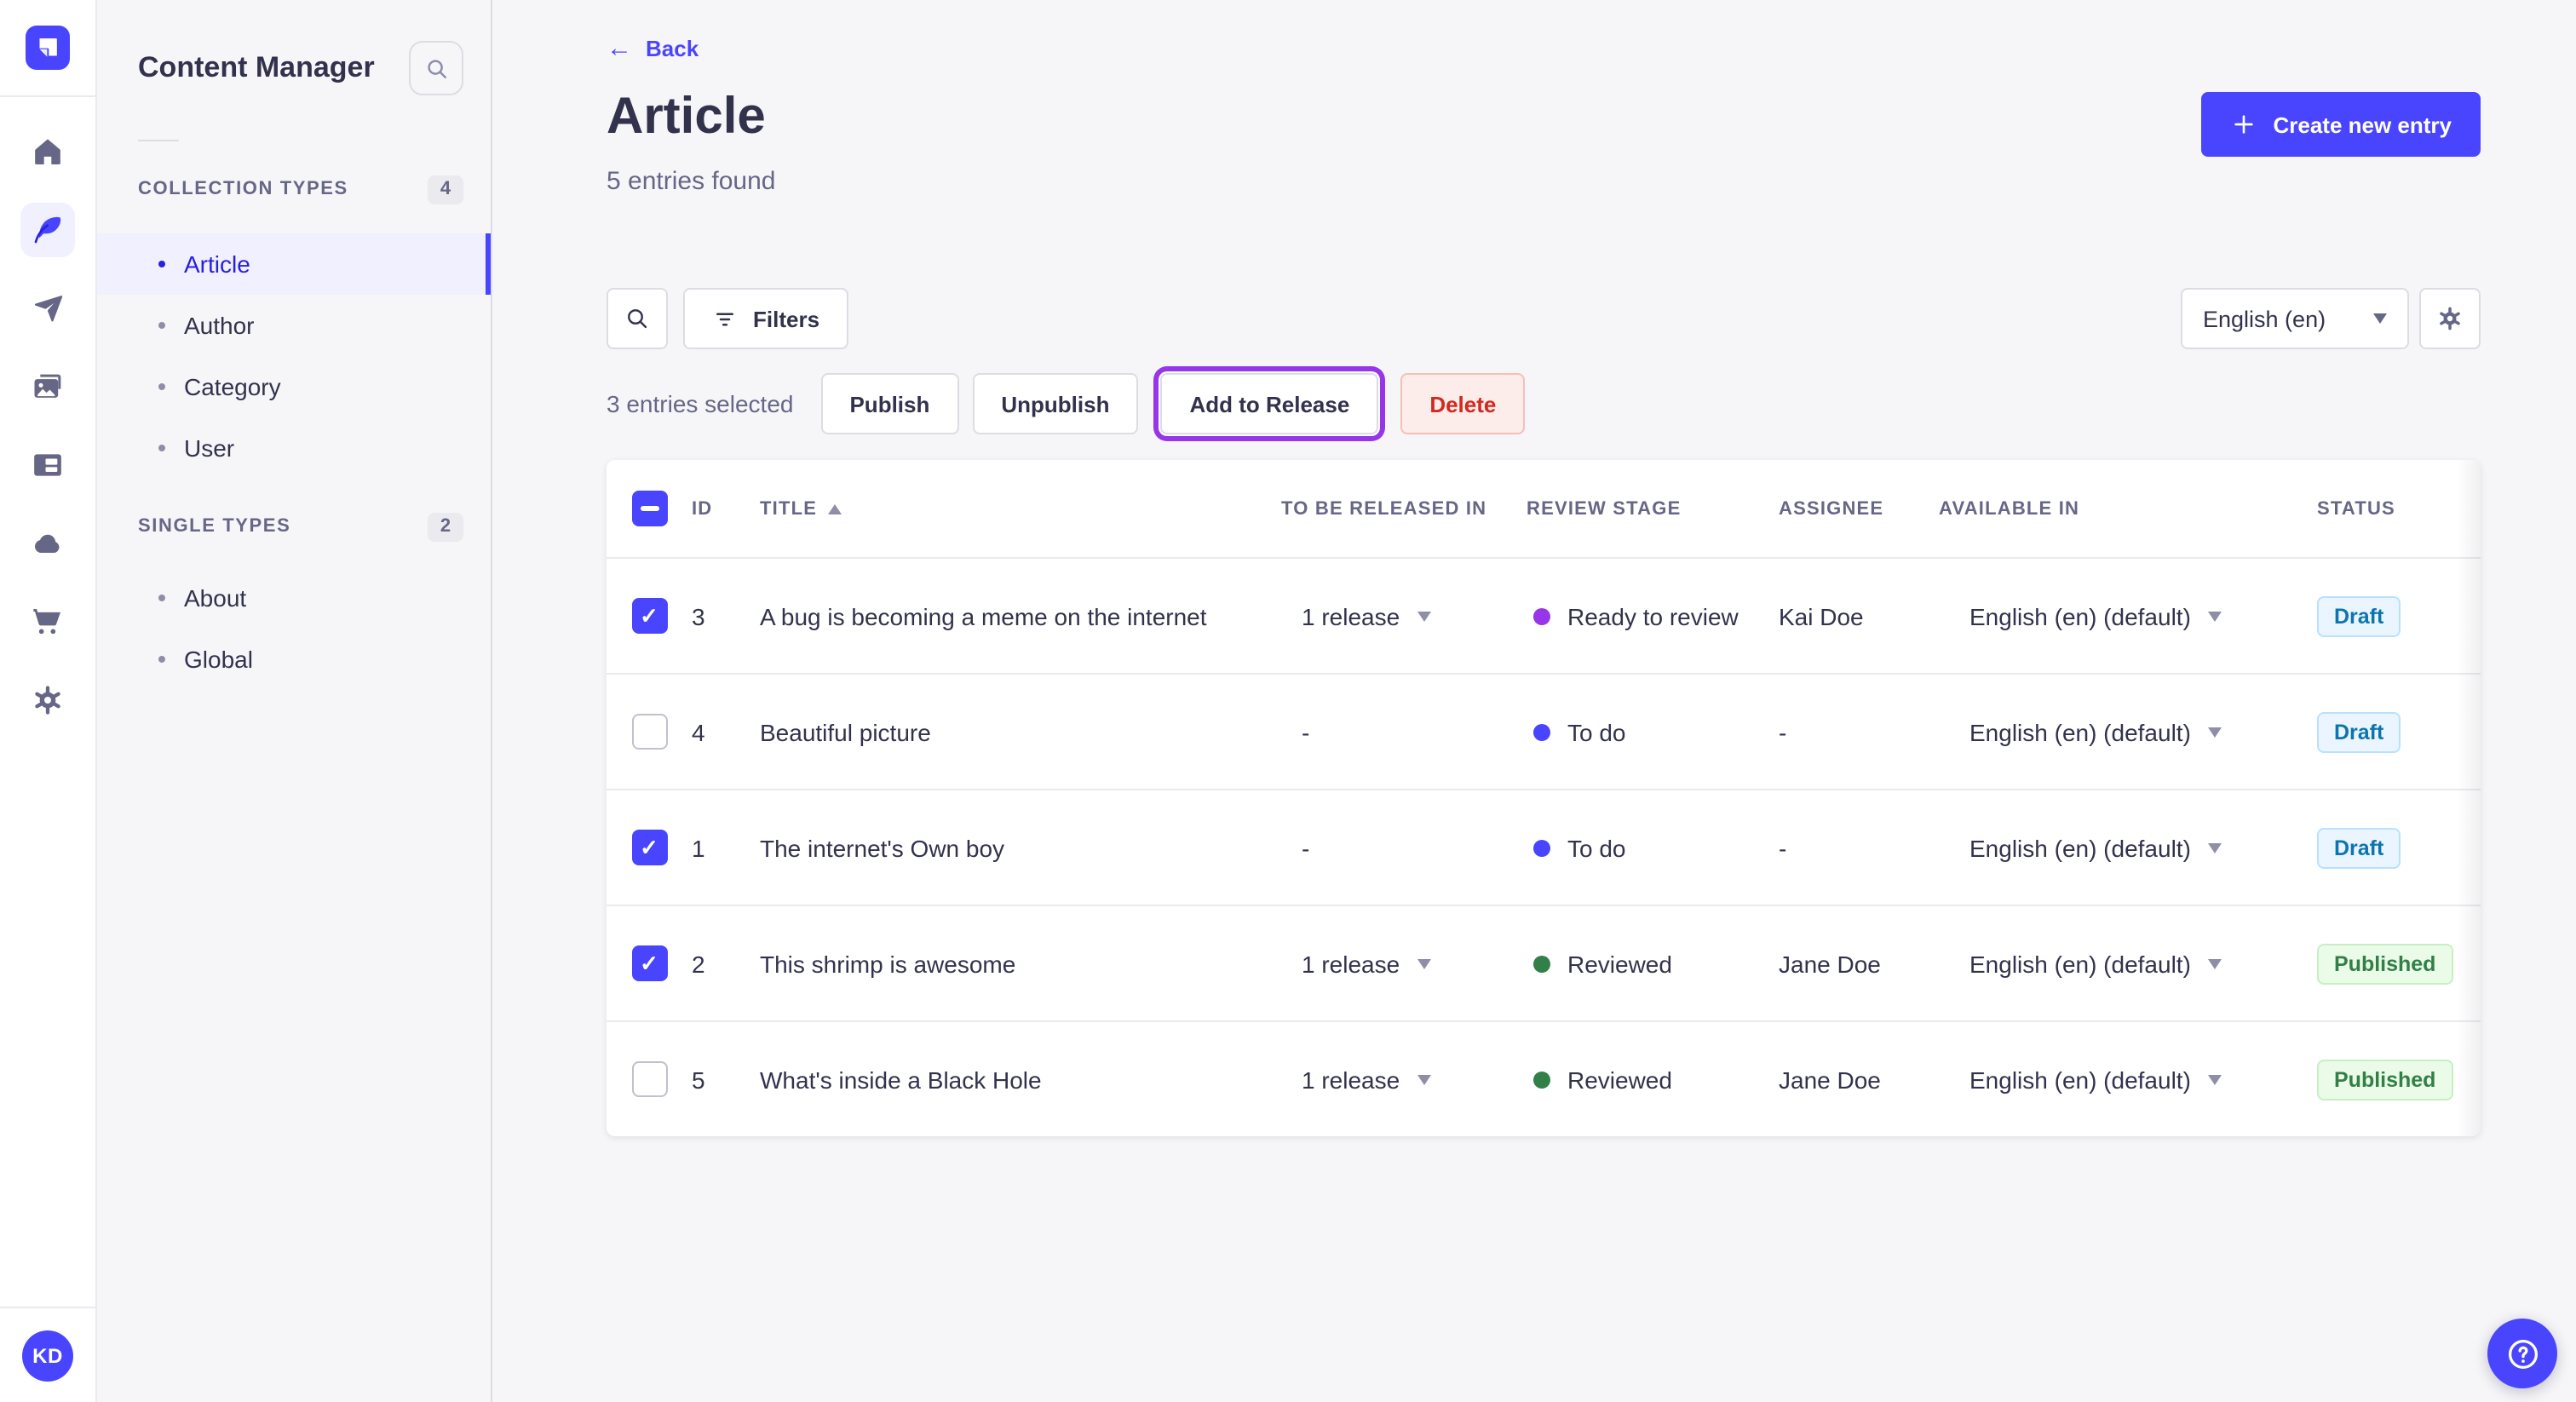  I want to click on media-library-icon, so click(48, 386).